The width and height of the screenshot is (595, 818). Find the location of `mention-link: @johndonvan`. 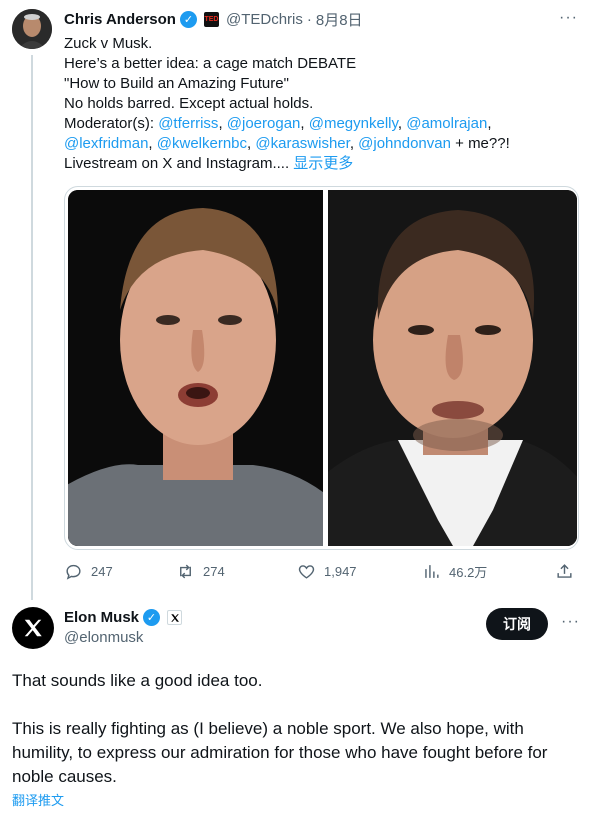

mention-link: @johndonvan is located at coordinates (404, 143).